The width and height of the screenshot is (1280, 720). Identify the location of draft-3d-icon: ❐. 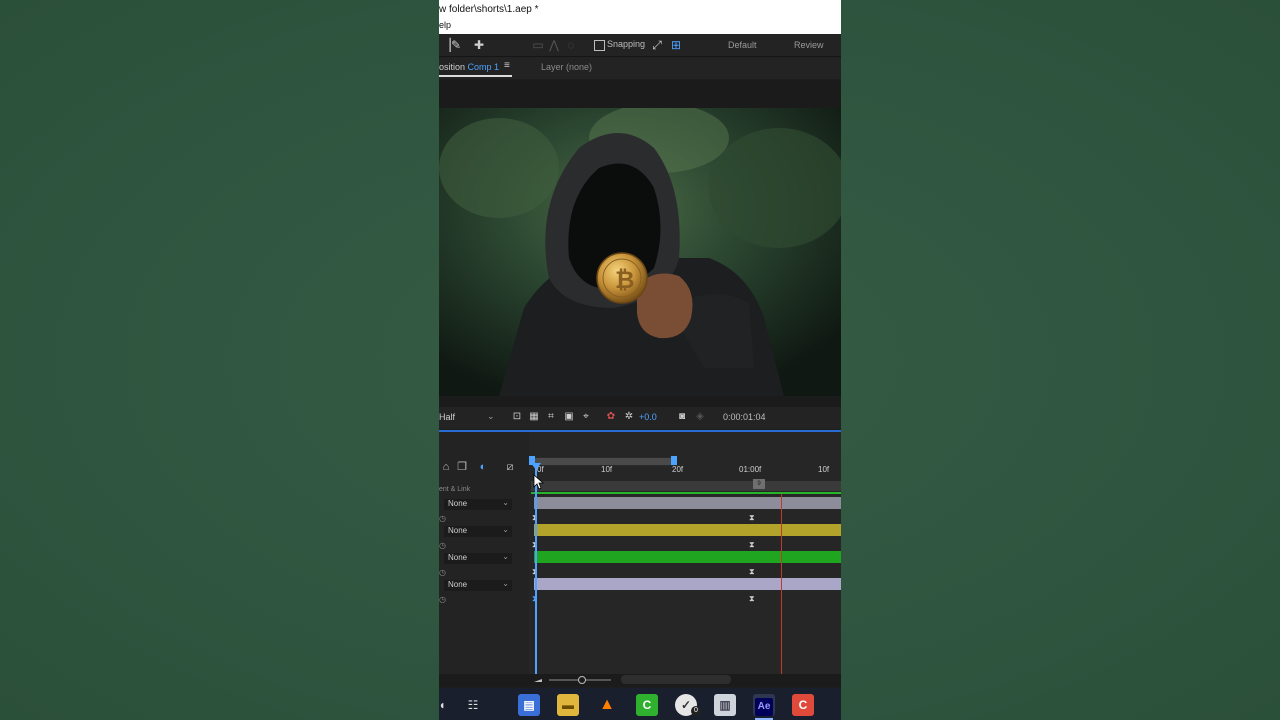
(462, 467).